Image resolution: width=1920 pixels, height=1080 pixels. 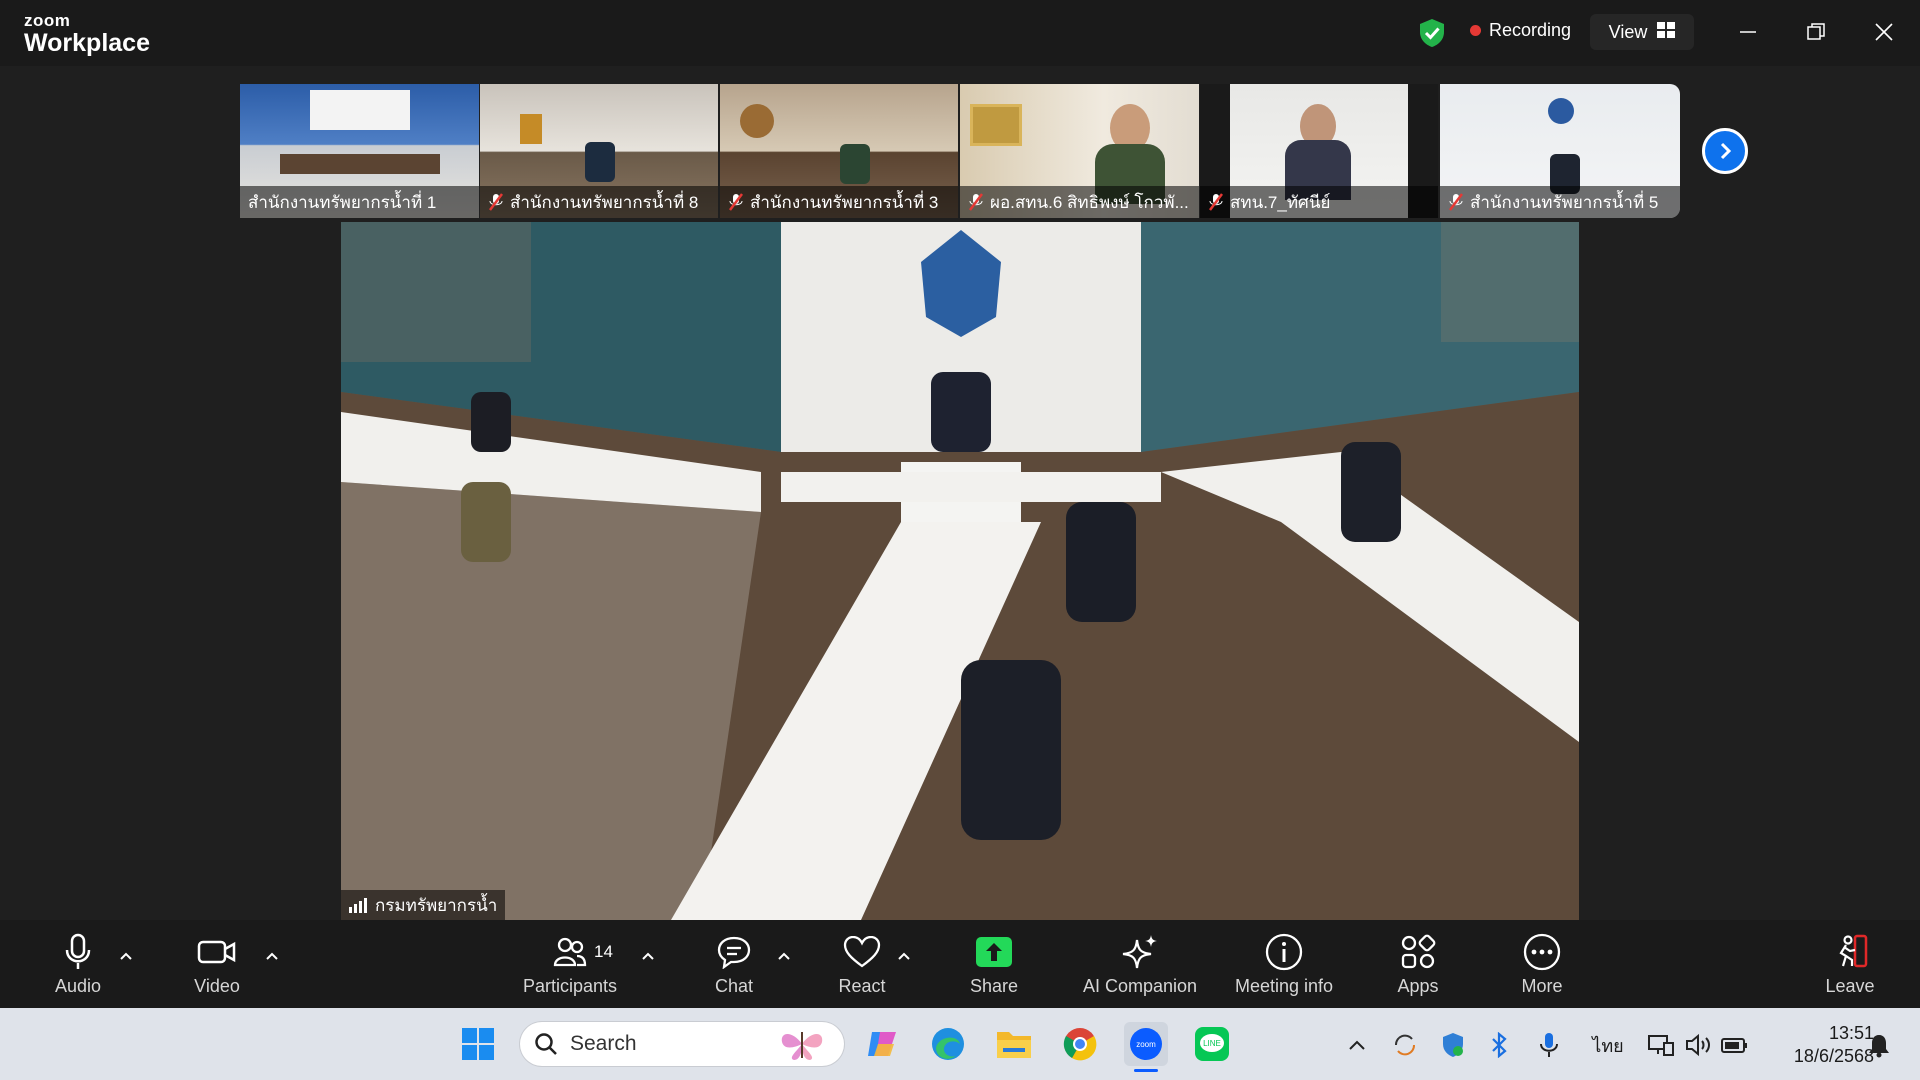 I want to click on windows-taskbar: Search zoom LINE ไทย 13:51 18/6/2568, so click(x=960, y=1044).